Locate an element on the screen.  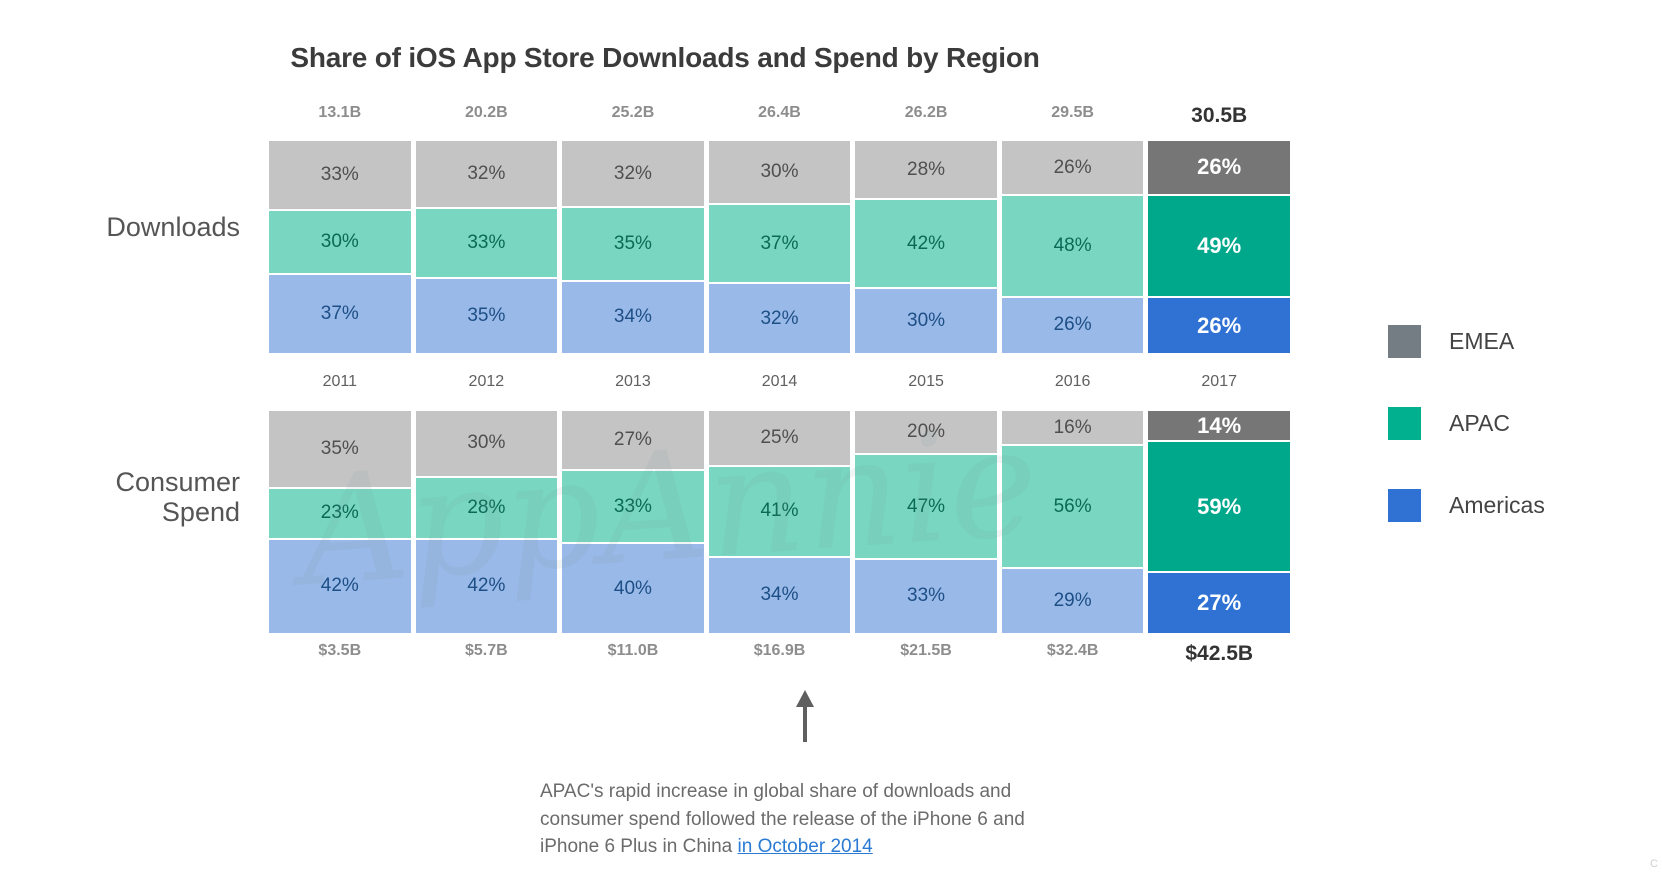
segment-americas-2016: 29% is located at coordinates (1072, 601).